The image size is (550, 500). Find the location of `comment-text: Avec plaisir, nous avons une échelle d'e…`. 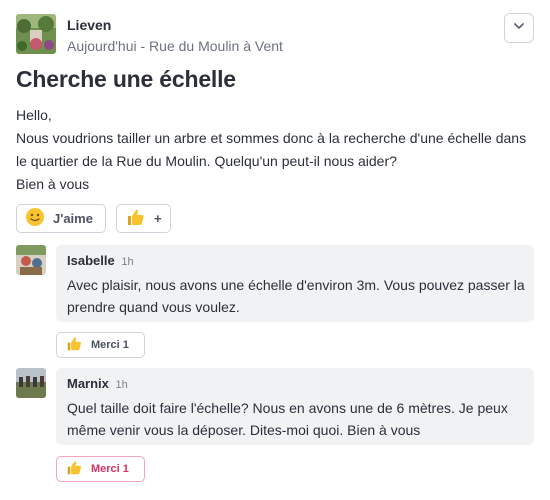

comment-text: Avec plaisir, nous avons une échelle d'e… is located at coordinates (296, 296).